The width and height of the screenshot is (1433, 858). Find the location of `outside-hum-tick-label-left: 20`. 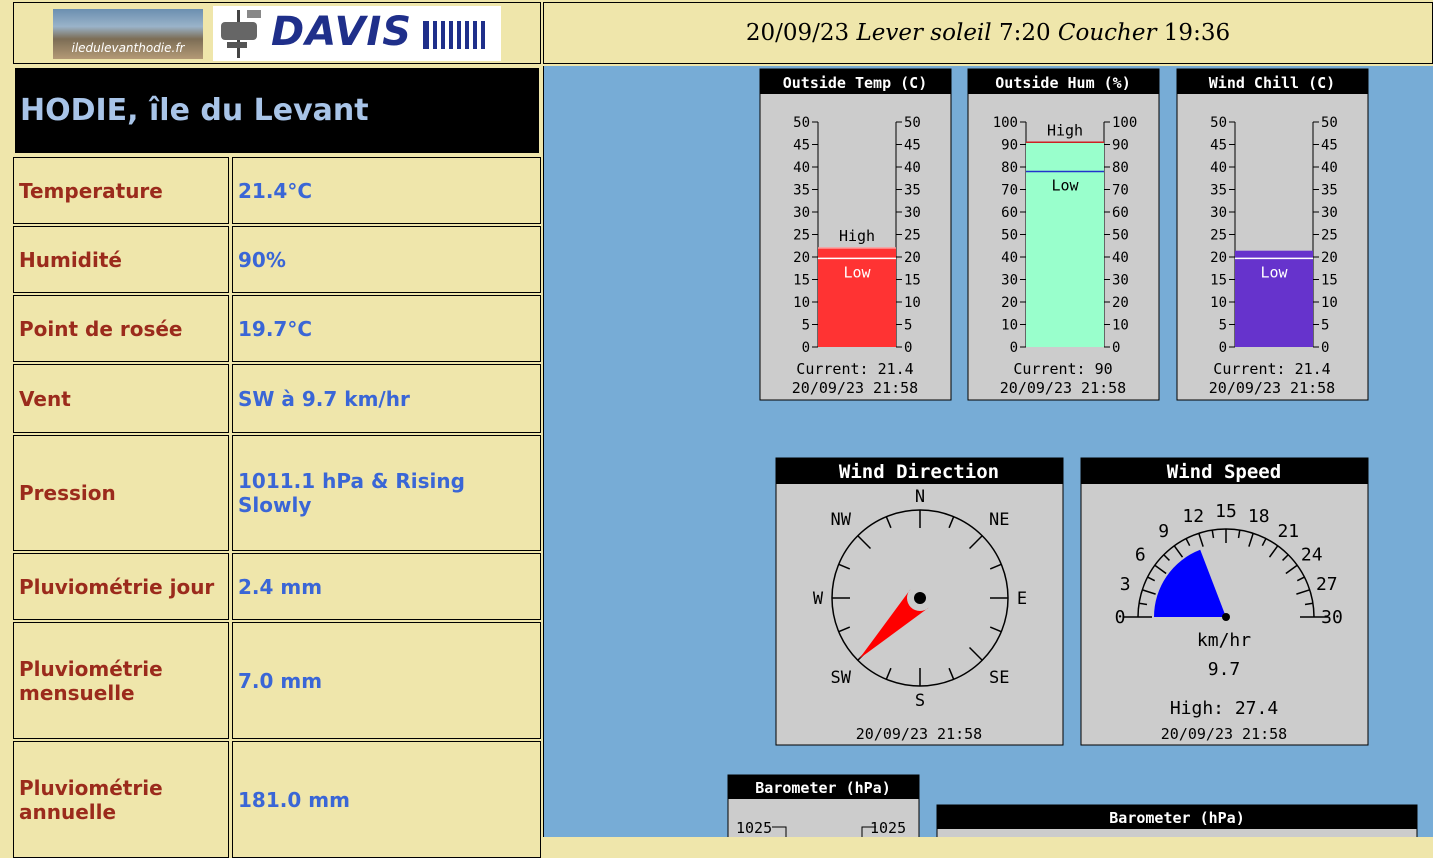

outside-hum-tick-label-left: 20 is located at coordinates (1009, 303).